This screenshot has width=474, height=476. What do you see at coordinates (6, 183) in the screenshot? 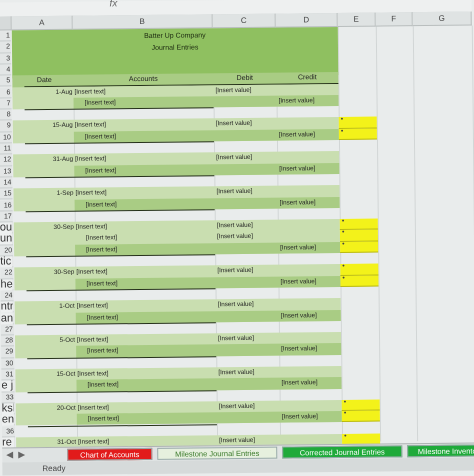
I see `row-header-14: 14` at bounding box center [6, 183].